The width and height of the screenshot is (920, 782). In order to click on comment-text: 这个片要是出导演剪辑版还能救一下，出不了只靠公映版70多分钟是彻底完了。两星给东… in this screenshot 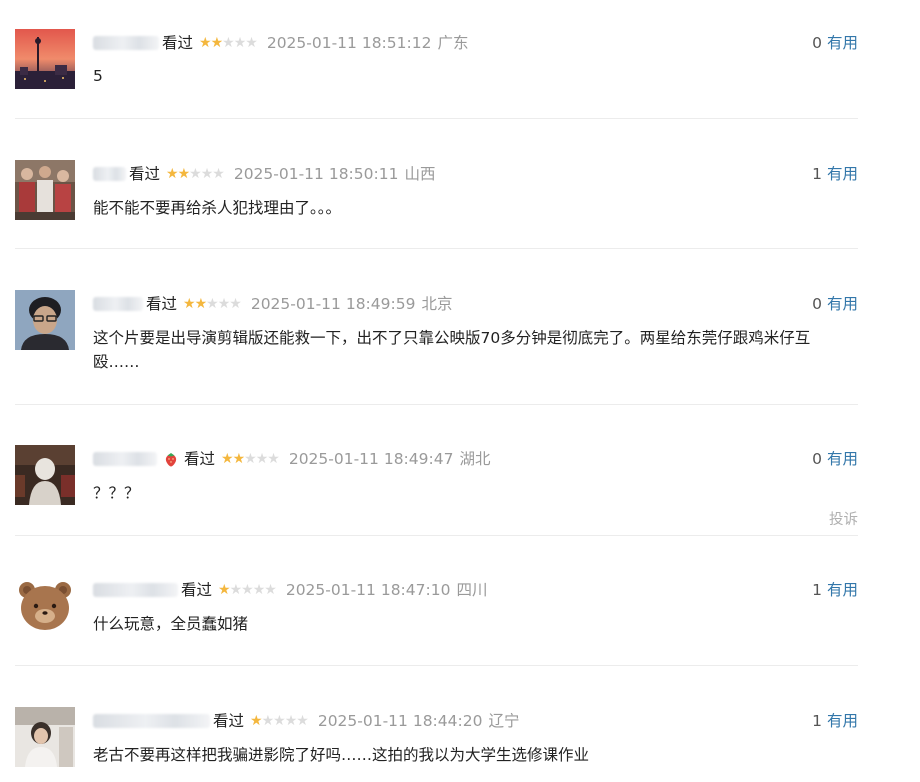, I will do `click(452, 350)`.